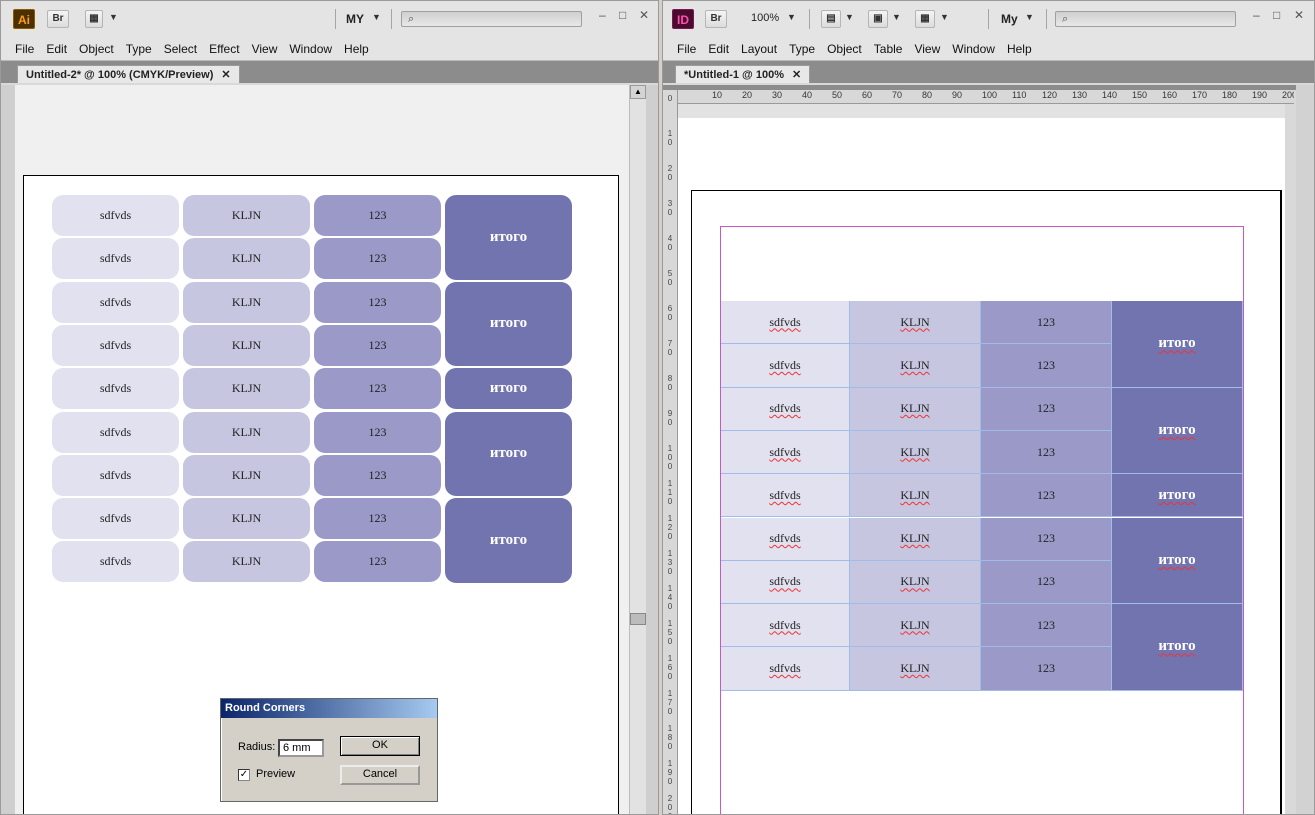 The height and width of the screenshot is (815, 1315). I want to click on menu-effect: Effect, so click(224, 49).